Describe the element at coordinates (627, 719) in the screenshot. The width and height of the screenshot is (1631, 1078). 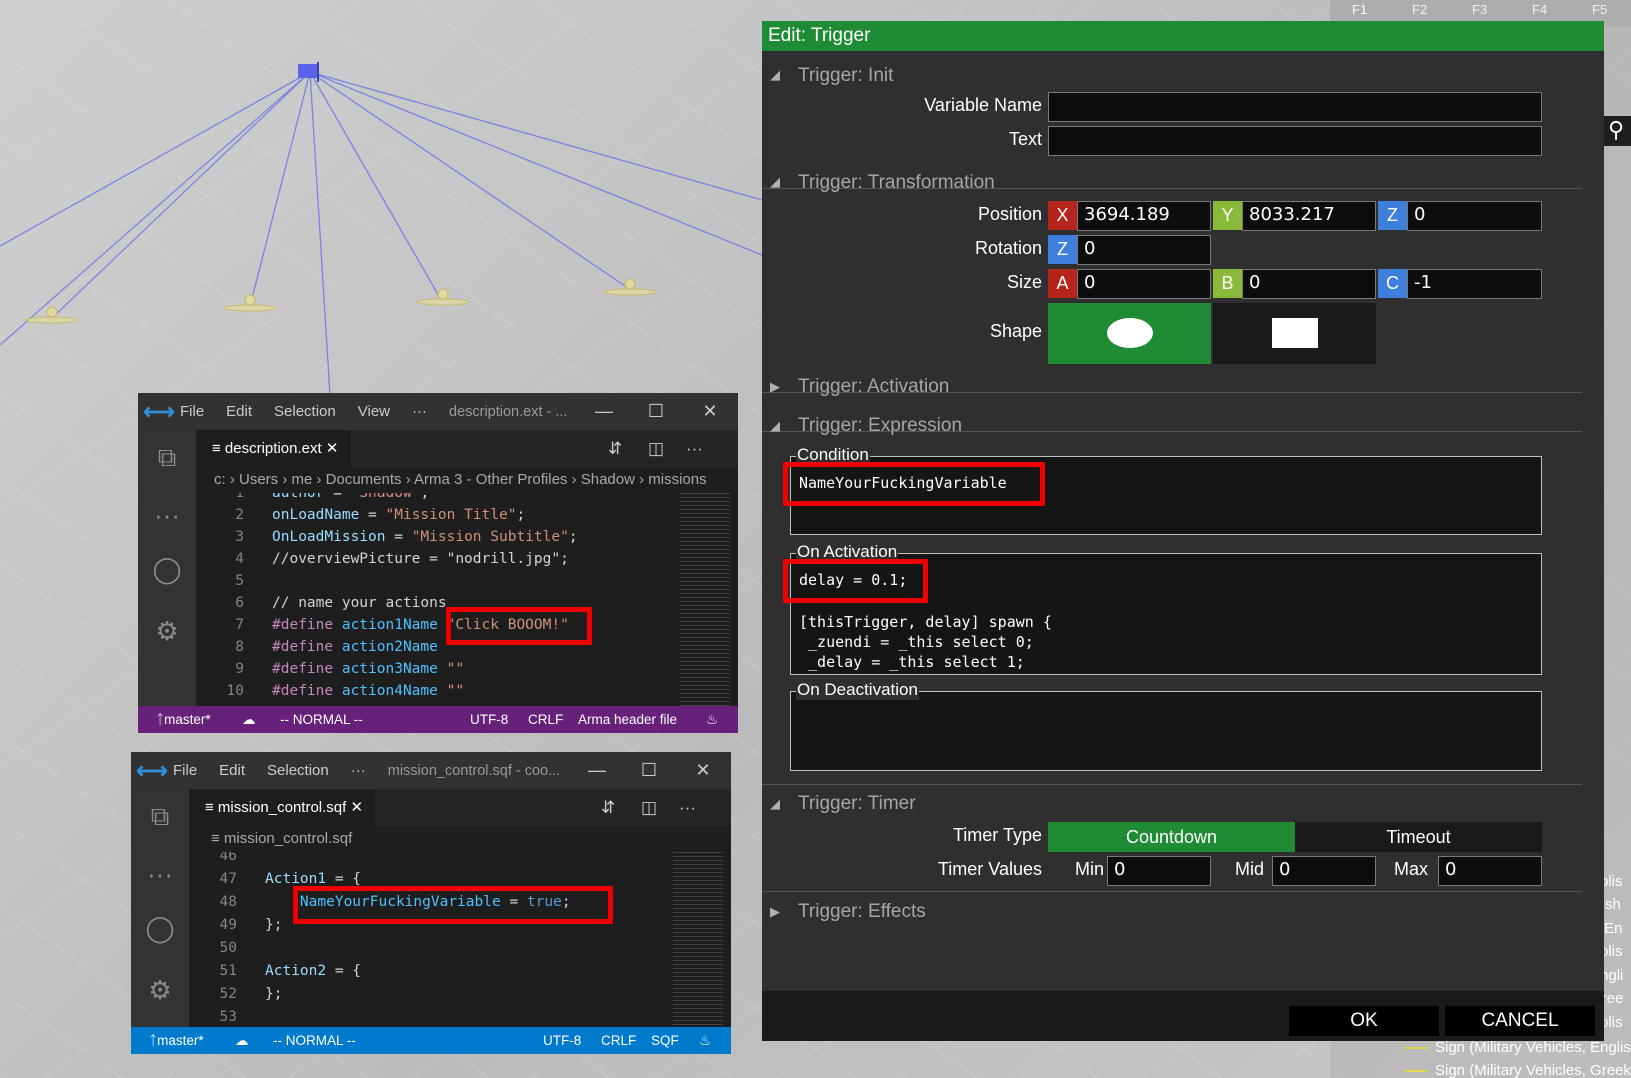
I see `language-status: Arma header file` at that location.